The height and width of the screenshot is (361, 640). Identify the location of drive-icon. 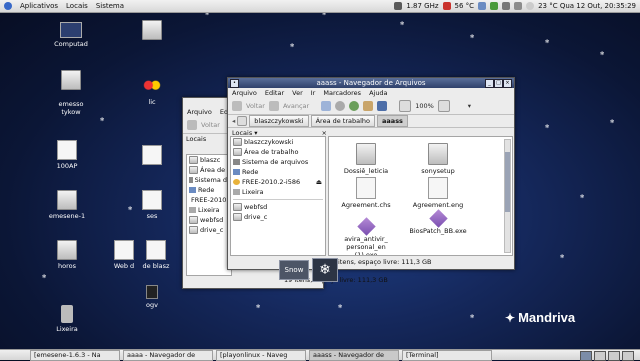
(191, 180).